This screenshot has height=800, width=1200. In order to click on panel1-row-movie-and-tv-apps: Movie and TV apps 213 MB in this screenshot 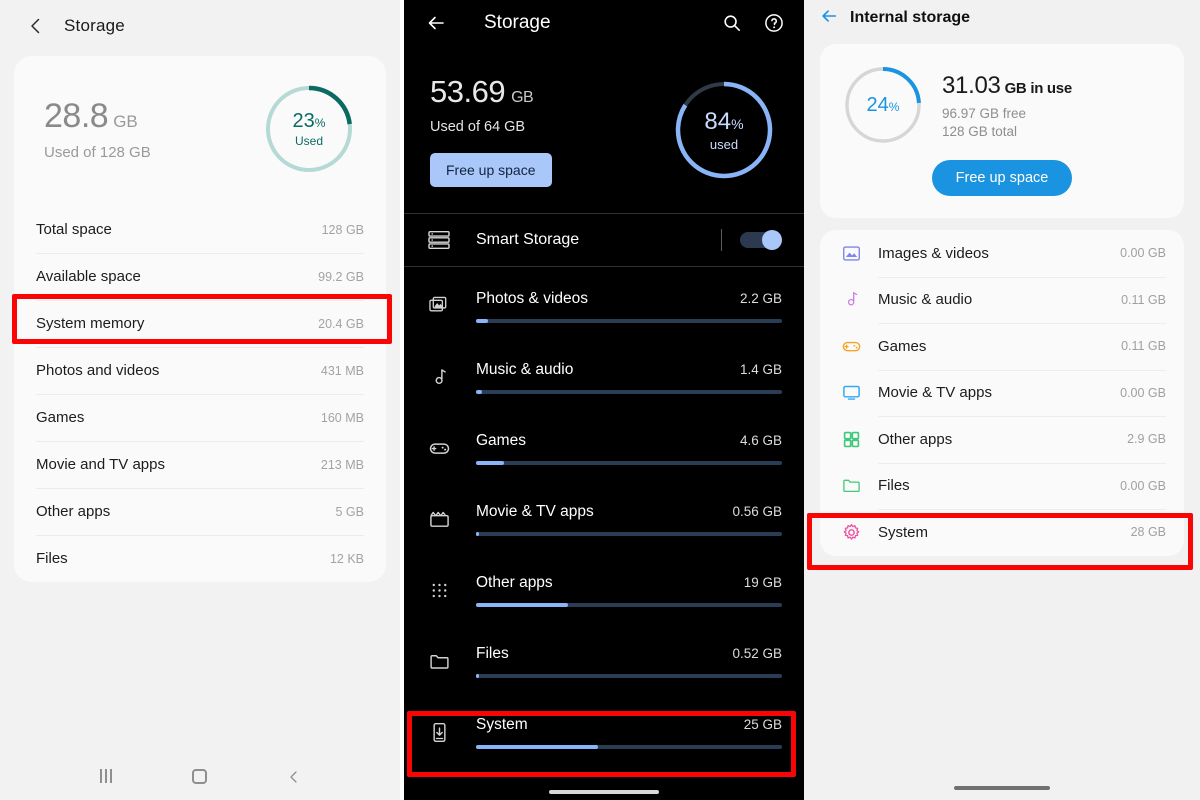, I will do `click(200, 464)`.